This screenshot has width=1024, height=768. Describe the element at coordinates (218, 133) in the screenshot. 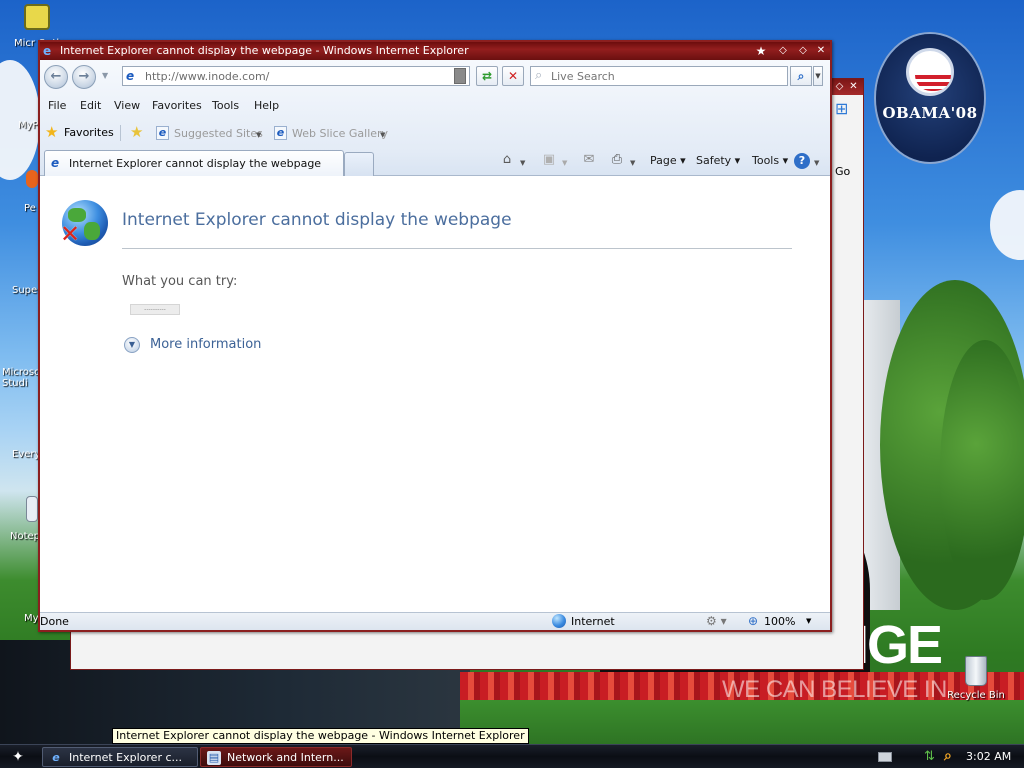

I see `suggested-sites-link: Suggested Sites` at that location.